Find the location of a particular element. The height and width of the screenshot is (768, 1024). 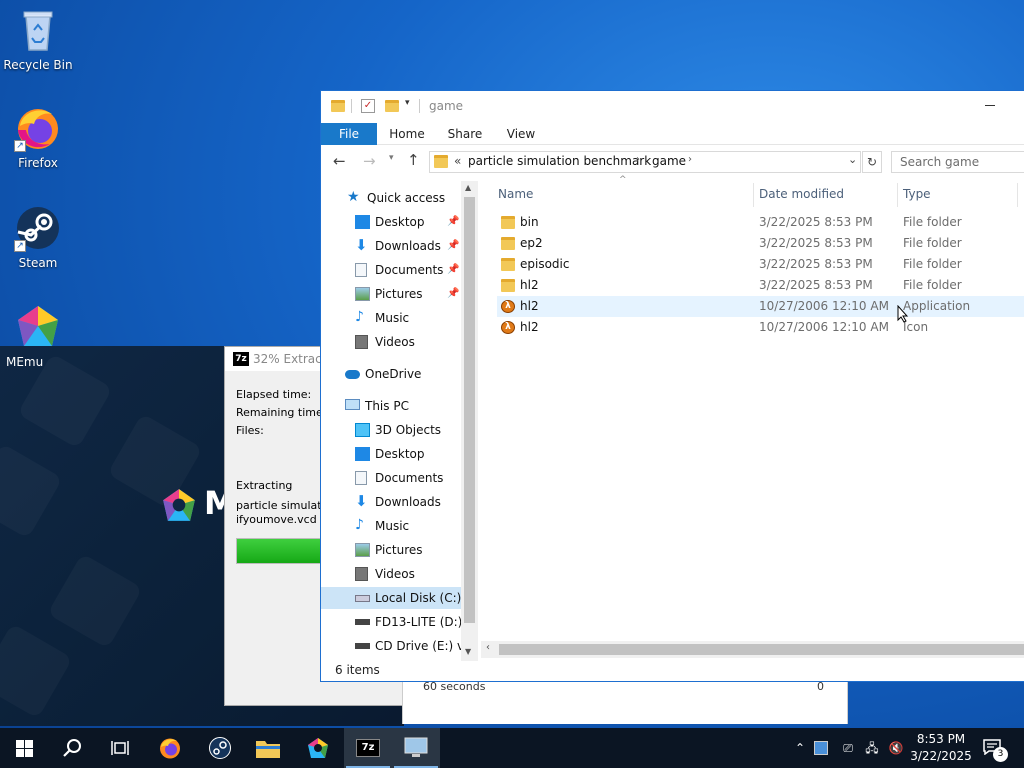

column-header-type: Type is located at coordinates (917, 194).